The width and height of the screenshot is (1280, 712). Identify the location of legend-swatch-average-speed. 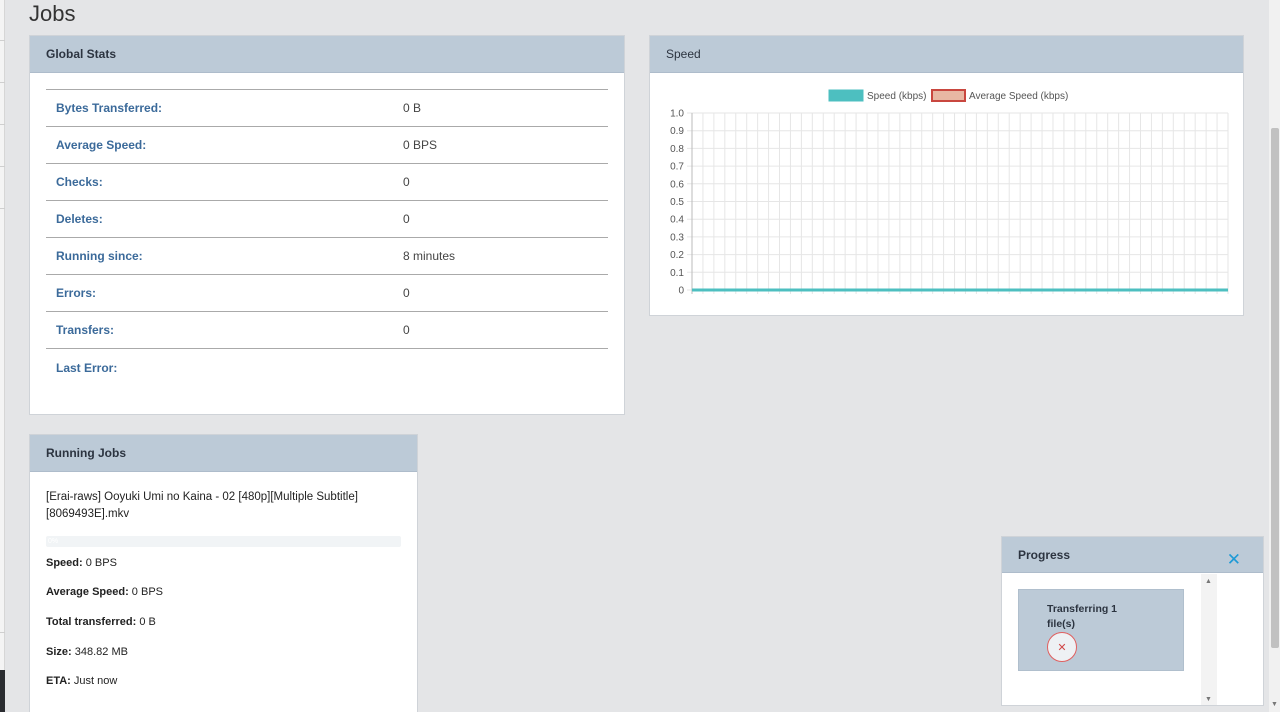
(948, 95).